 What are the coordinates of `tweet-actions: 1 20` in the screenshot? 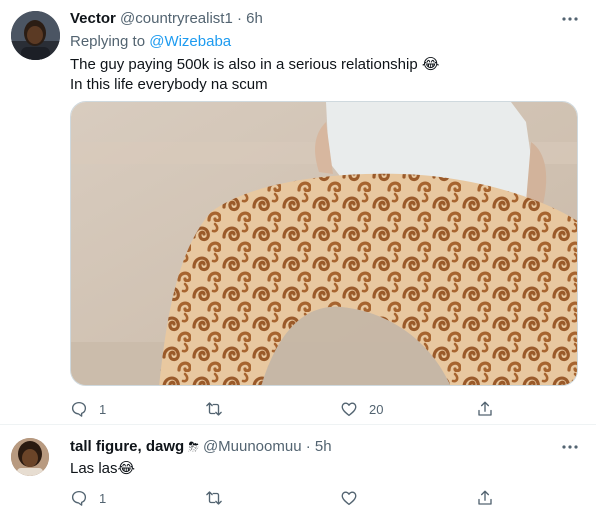 It's located at (290, 409).